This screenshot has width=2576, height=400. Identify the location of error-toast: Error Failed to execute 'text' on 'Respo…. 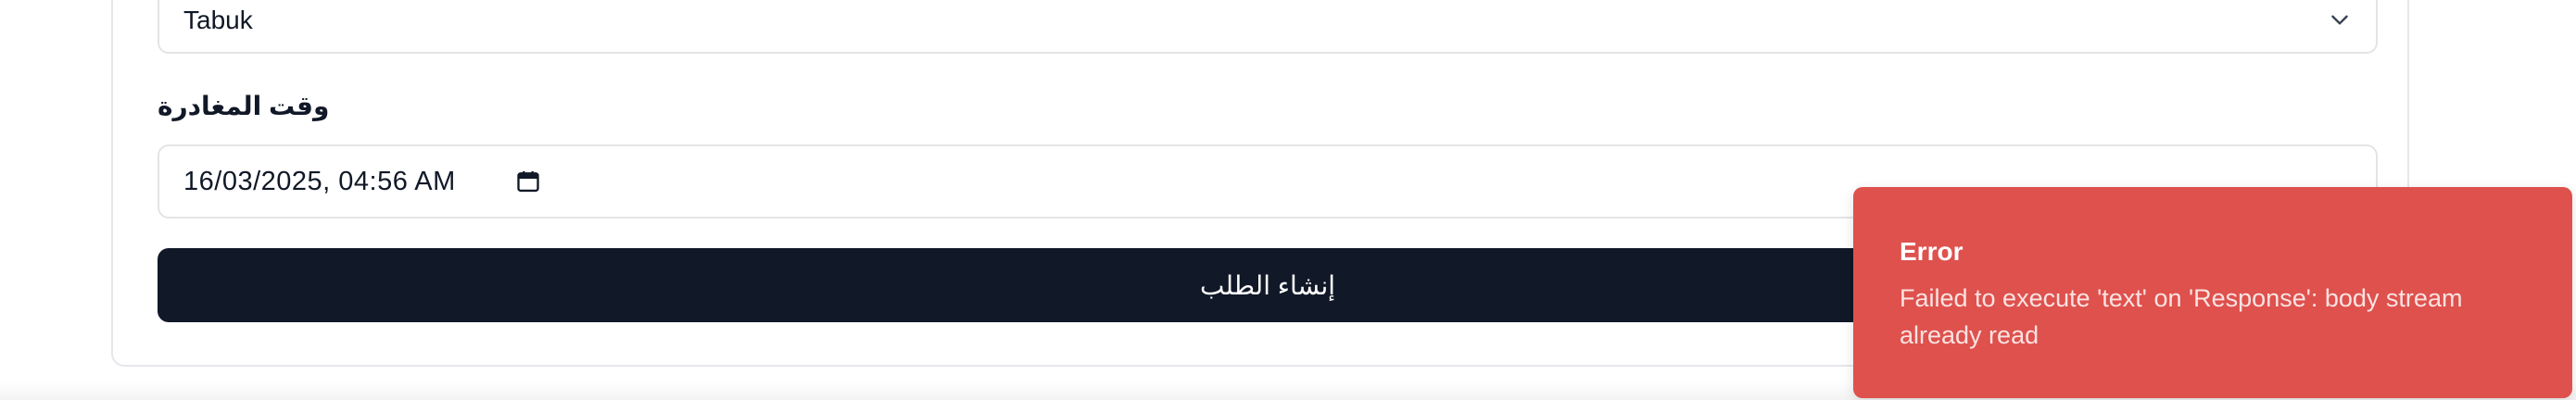
(2212, 293).